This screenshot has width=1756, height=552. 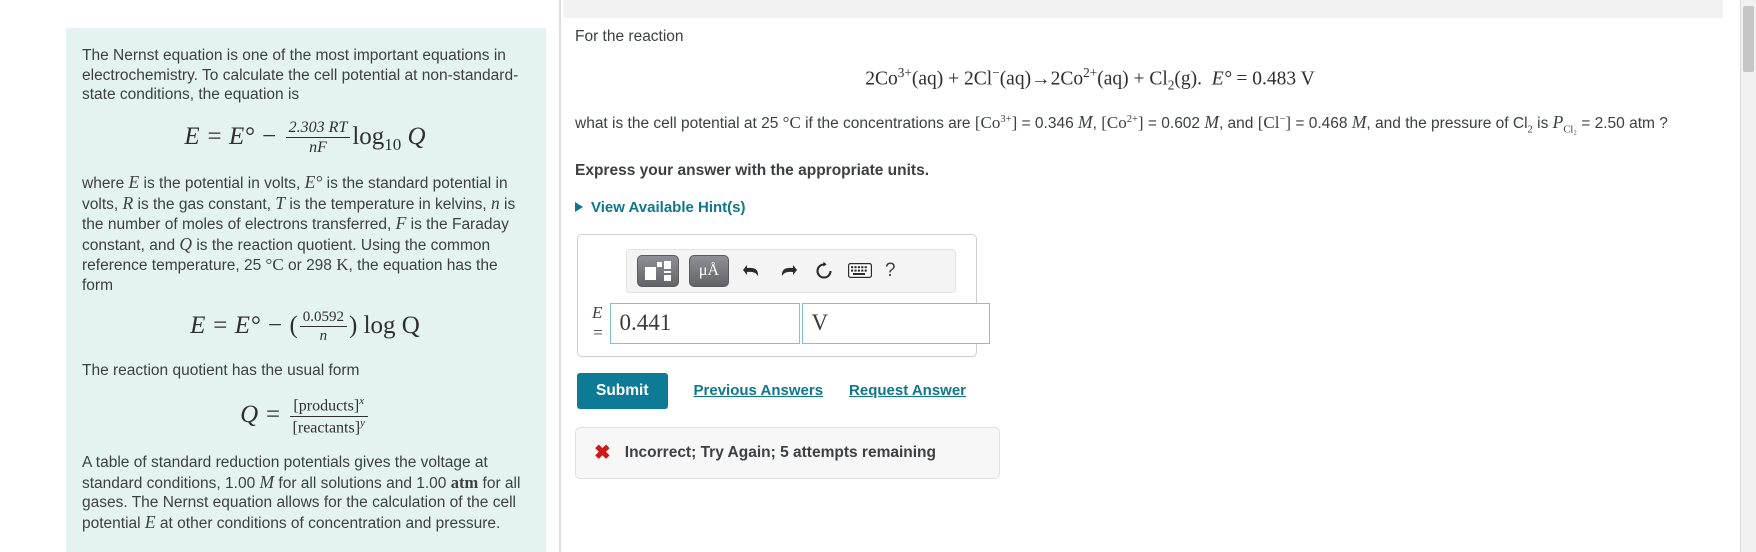 I want to click on equation1-q: Q, so click(x=416, y=136).